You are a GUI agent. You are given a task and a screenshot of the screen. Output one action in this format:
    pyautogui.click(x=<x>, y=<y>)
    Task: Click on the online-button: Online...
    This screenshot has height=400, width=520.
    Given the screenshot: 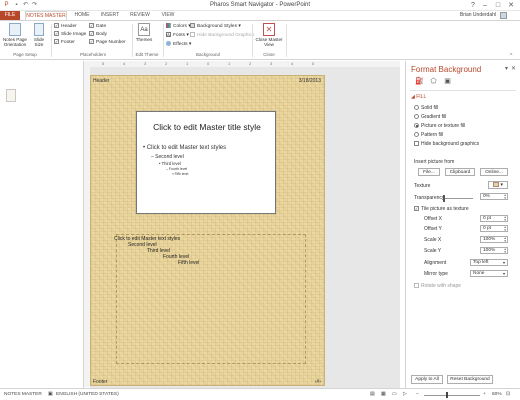 What is the action you would take?
    pyautogui.click(x=494, y=172)
    